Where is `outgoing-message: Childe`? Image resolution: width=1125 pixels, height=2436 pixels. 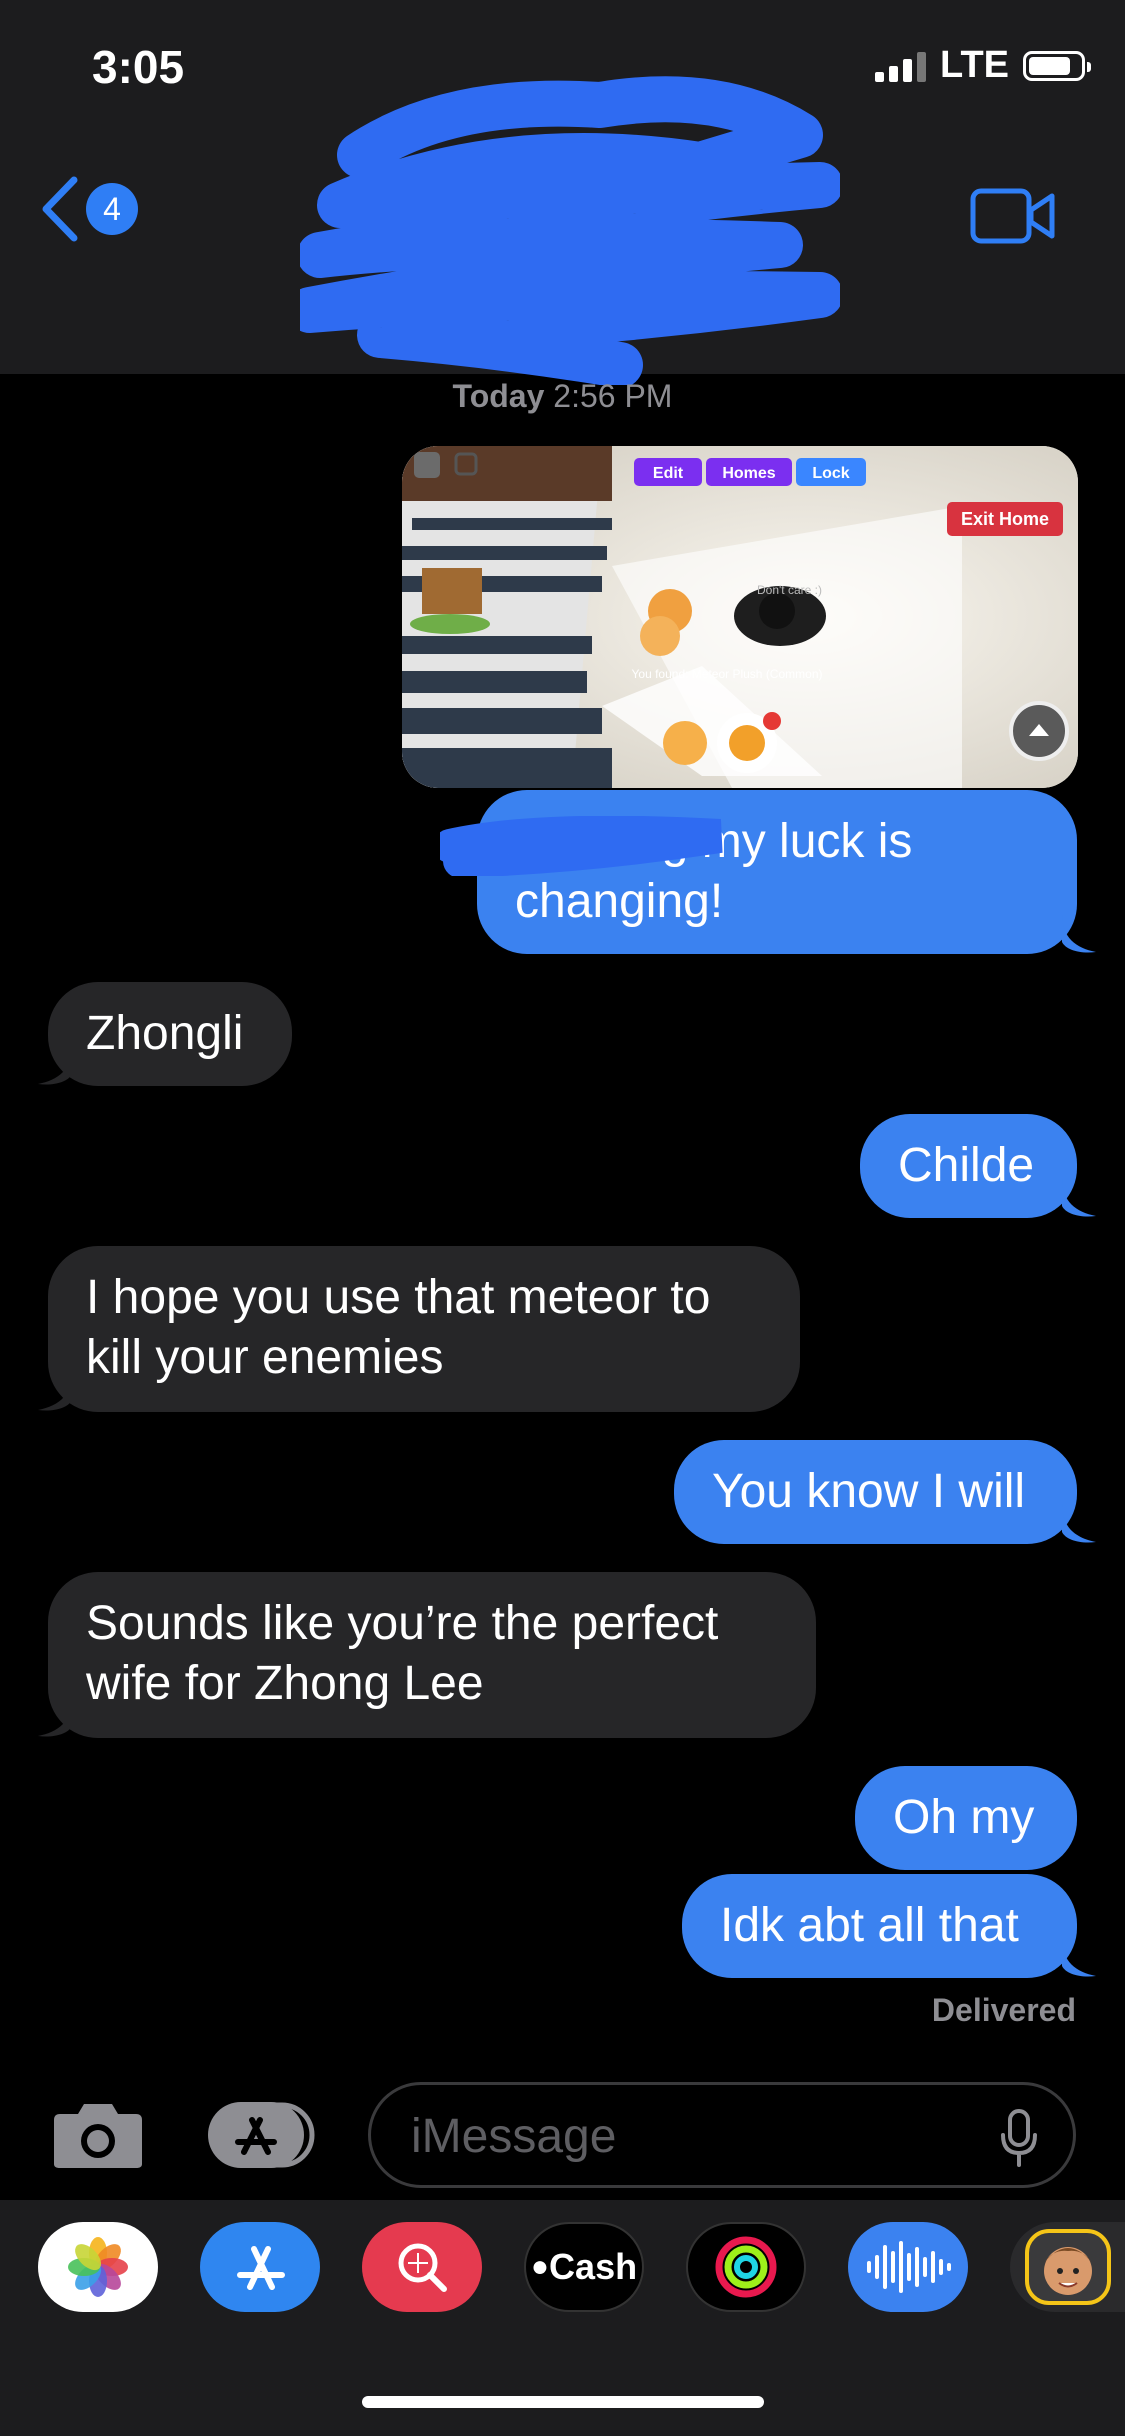 outgoing-message: Childe is located at coordinates (968, 1166).